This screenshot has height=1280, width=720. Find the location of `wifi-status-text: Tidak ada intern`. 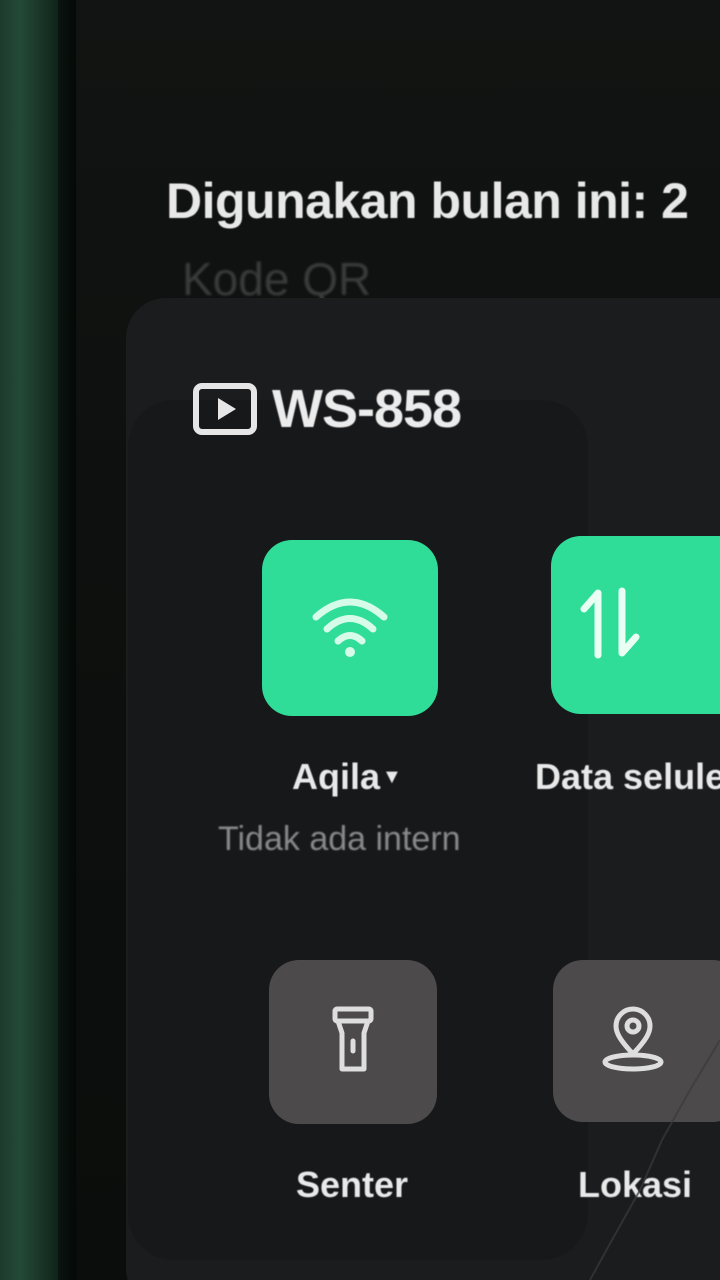

wifi-status-text: Tidak ada intern is located at coordinates (339, 839).